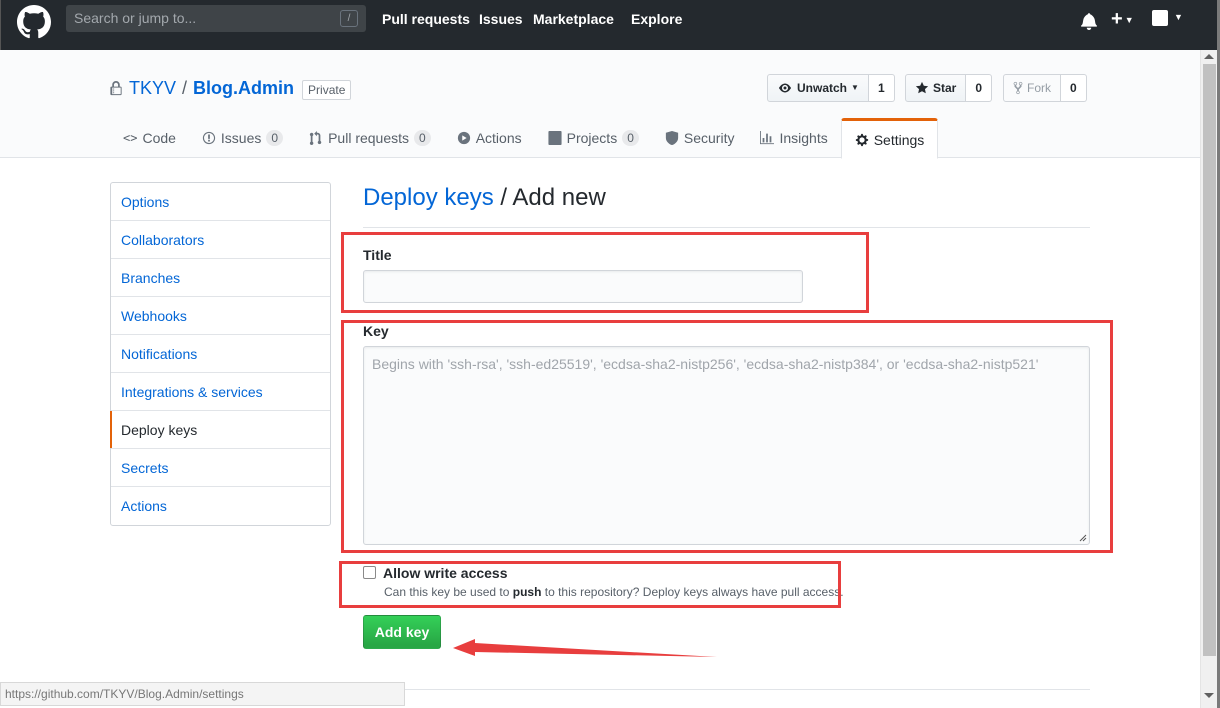  Describe the element at coordinates (1178, 17) in the screenshot. I see `avatar-dropdown-caret-icon: ▼` at that location.